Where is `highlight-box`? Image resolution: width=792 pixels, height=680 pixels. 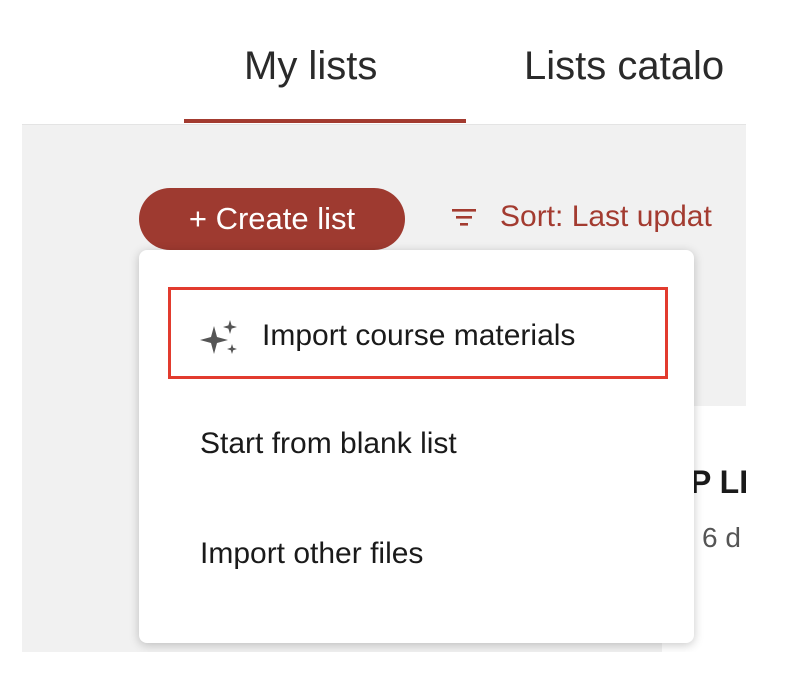
highlight-box is located at coordinates (418, 333).